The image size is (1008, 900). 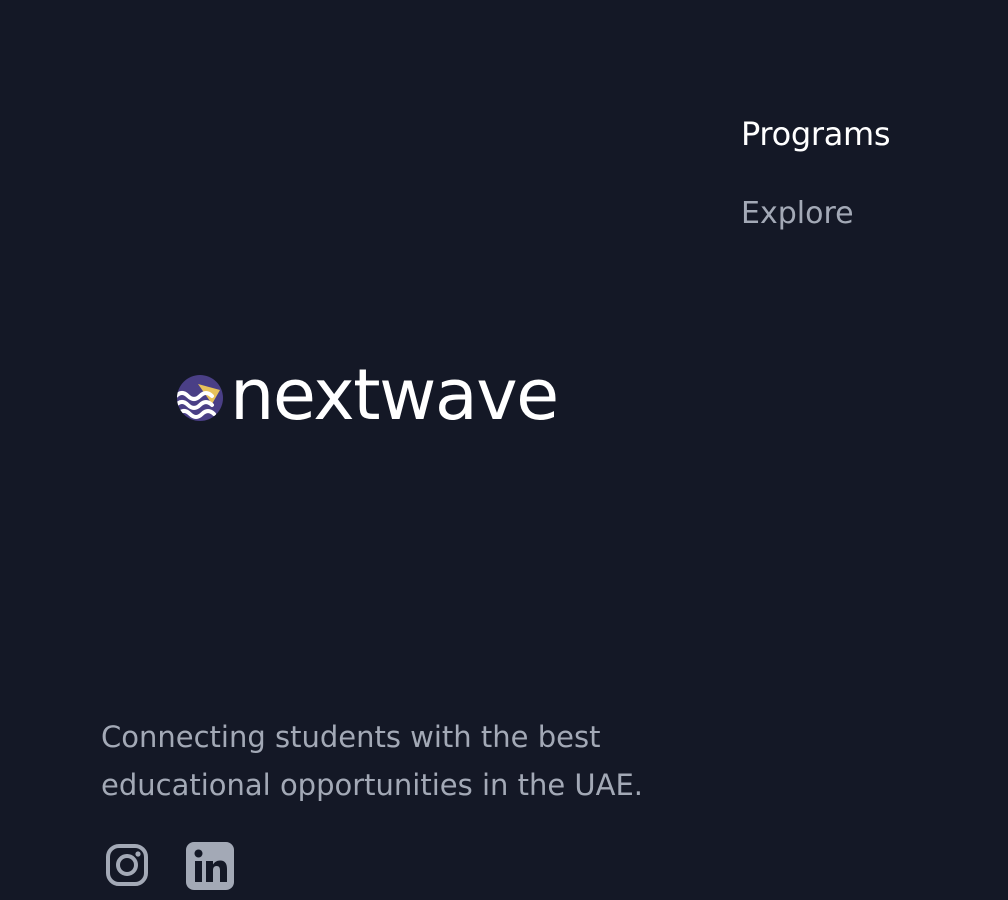 I want to click on nav-link-explore: Explore, so click(x=815, y=214).